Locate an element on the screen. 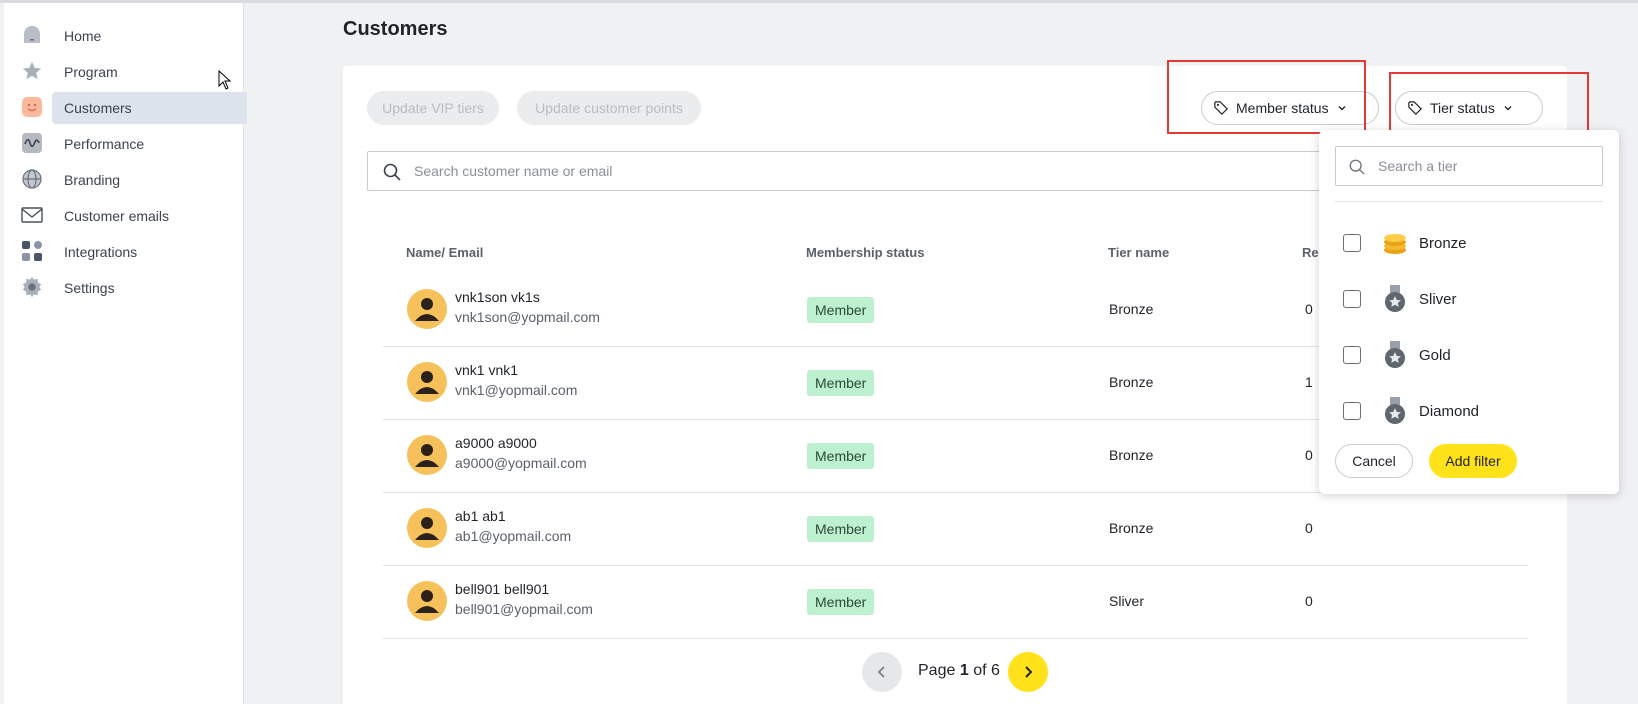 This screenshot has width=1638, height=704. grid-icon is located at coordinates (32, 251).